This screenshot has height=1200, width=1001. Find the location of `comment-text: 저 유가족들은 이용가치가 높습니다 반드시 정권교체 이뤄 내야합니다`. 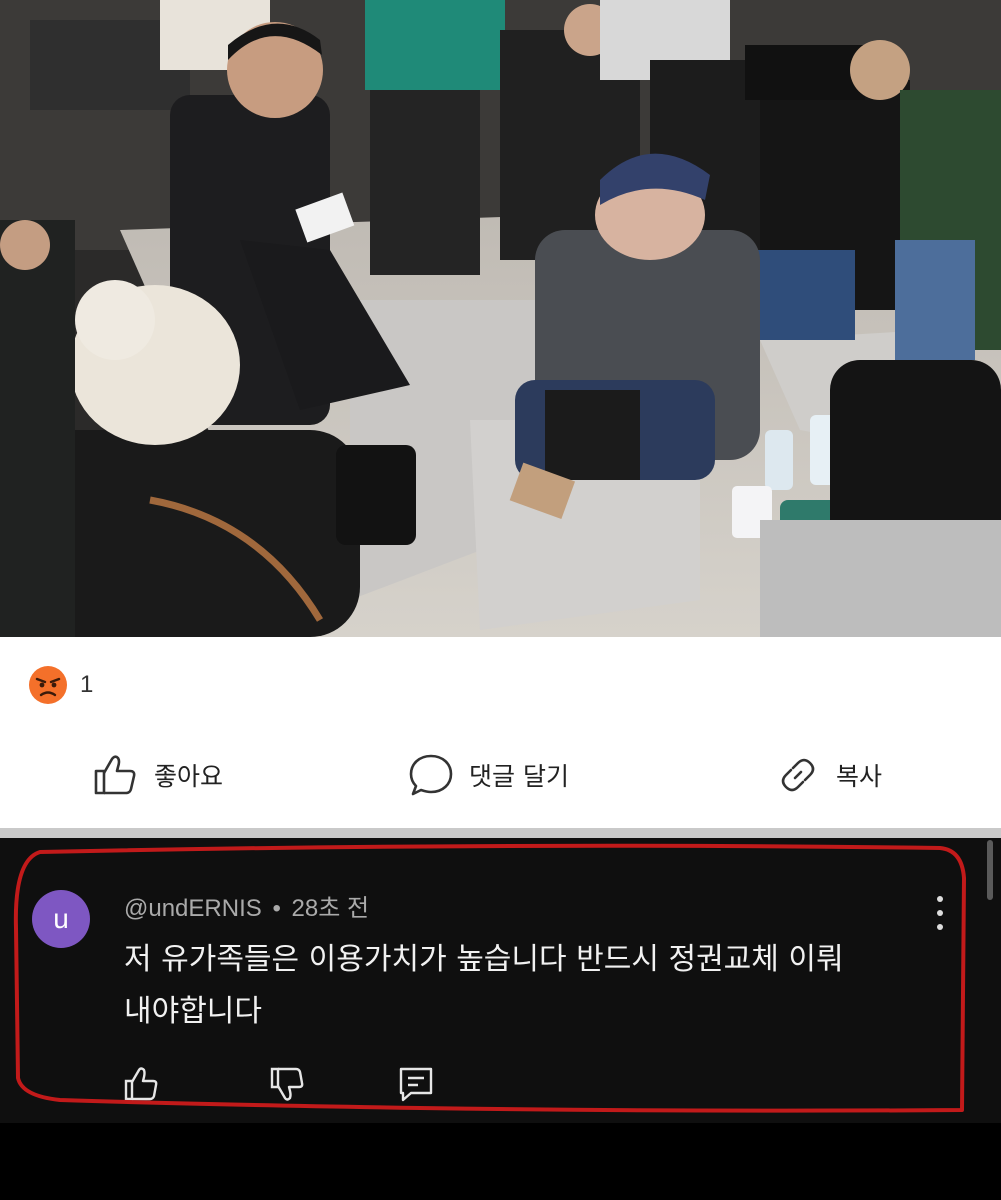

comment-text: 저 유가족들은 이용가치가 높습니다 반드시 정권교체 이뤄 내야합니다 is located at coordinates (534, 986).